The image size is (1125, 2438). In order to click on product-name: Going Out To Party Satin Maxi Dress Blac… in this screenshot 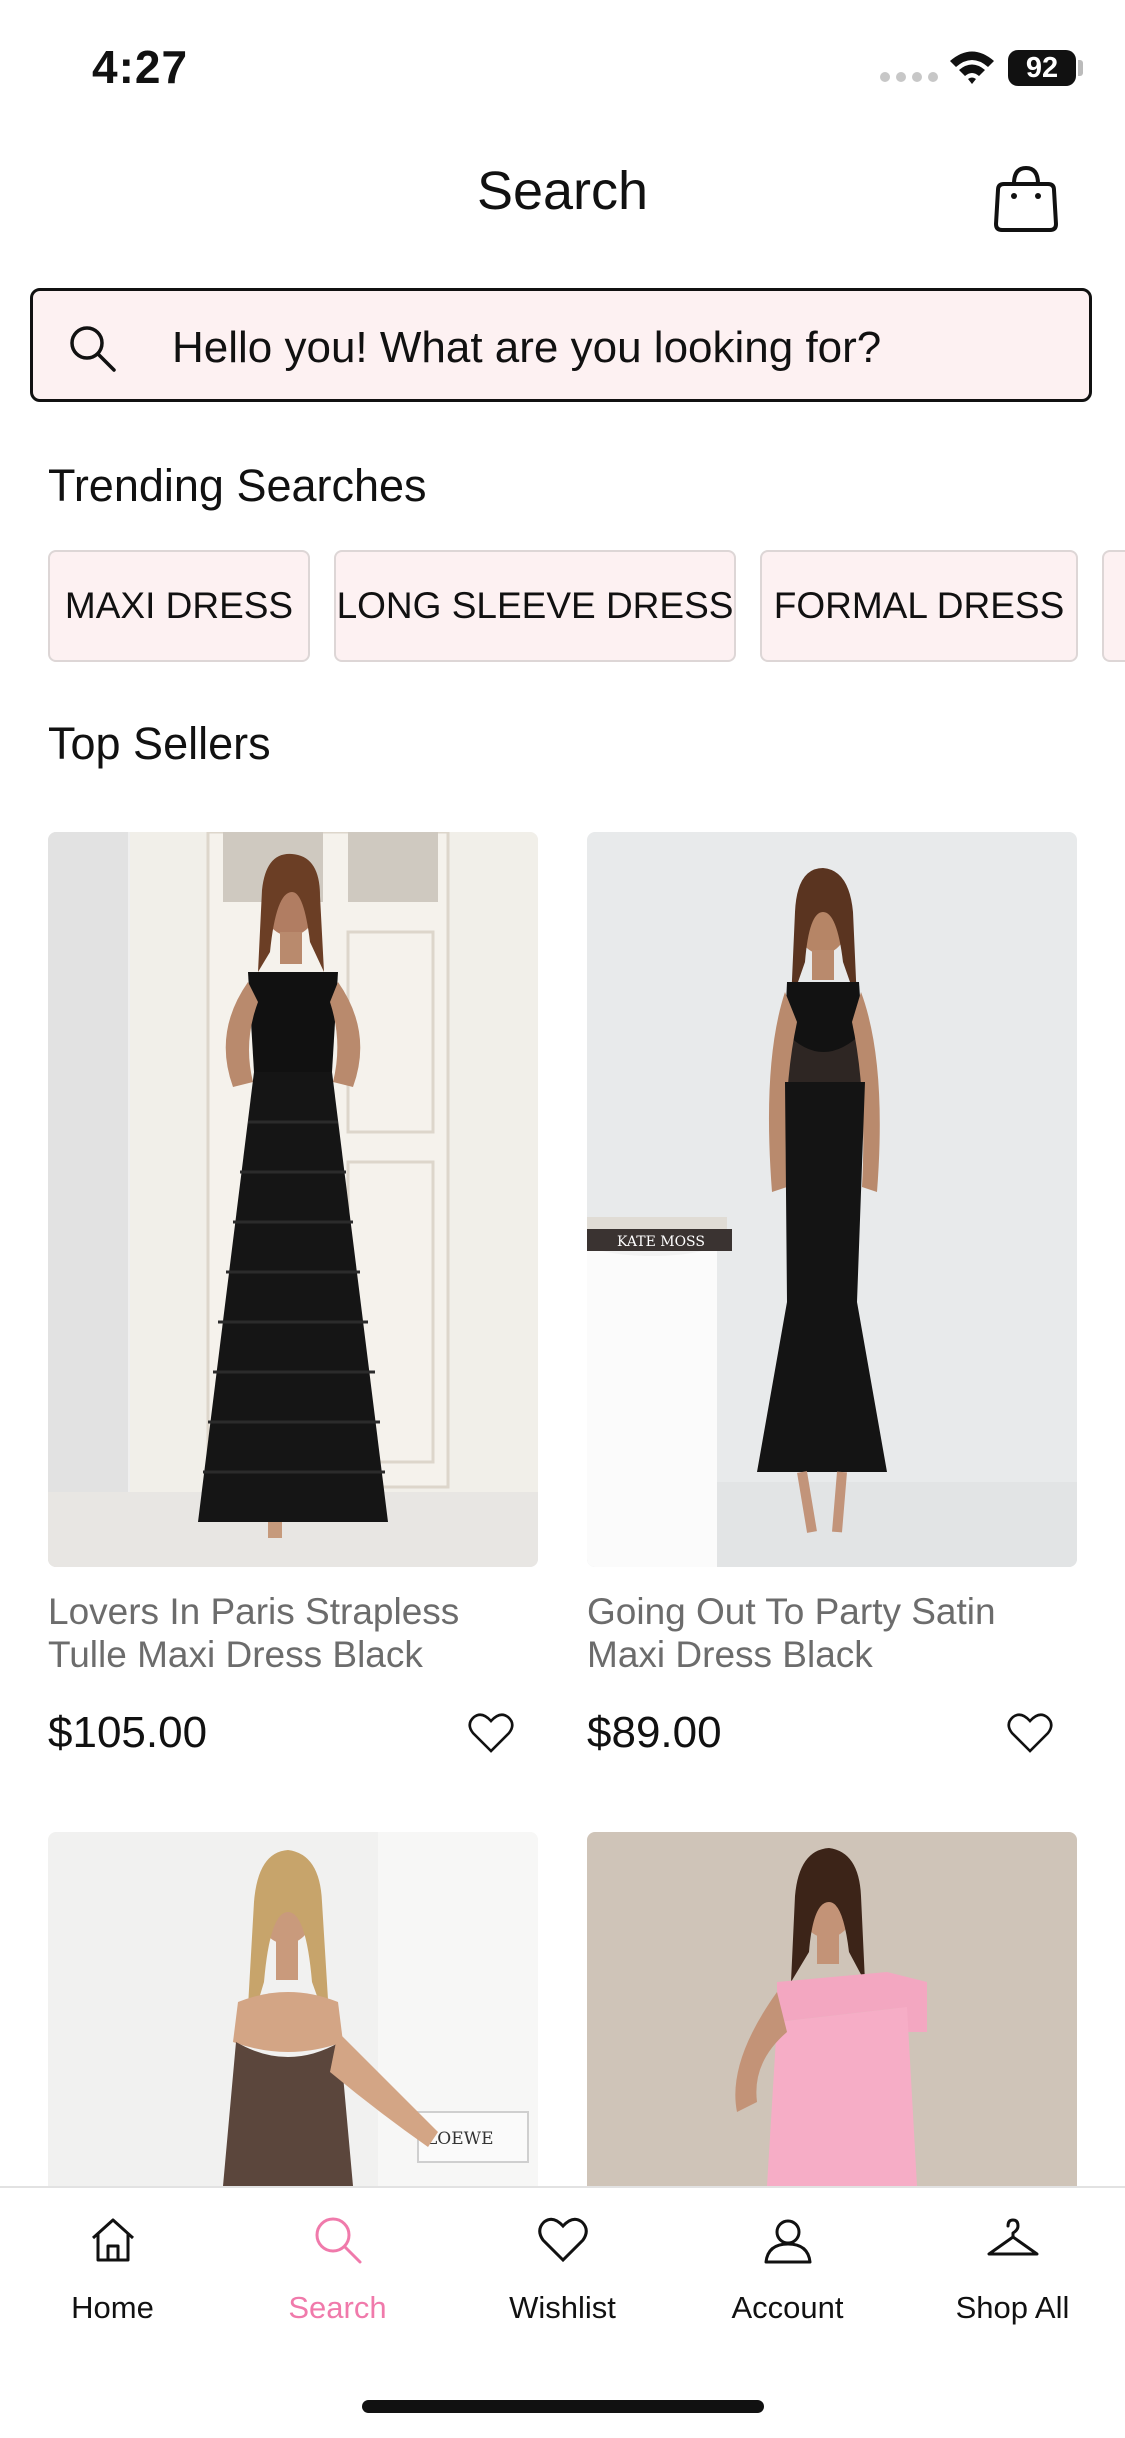, I will do `click(832, 1633)`.